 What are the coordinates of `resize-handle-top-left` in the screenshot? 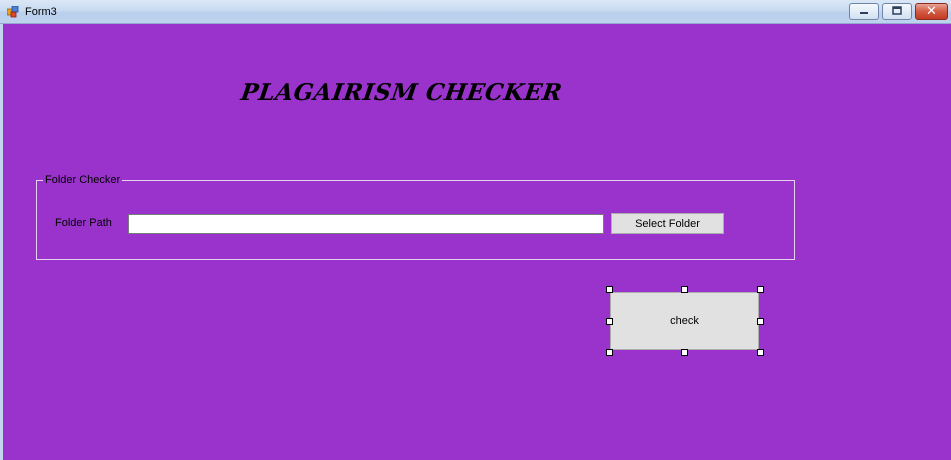 It's located at (609, 289).